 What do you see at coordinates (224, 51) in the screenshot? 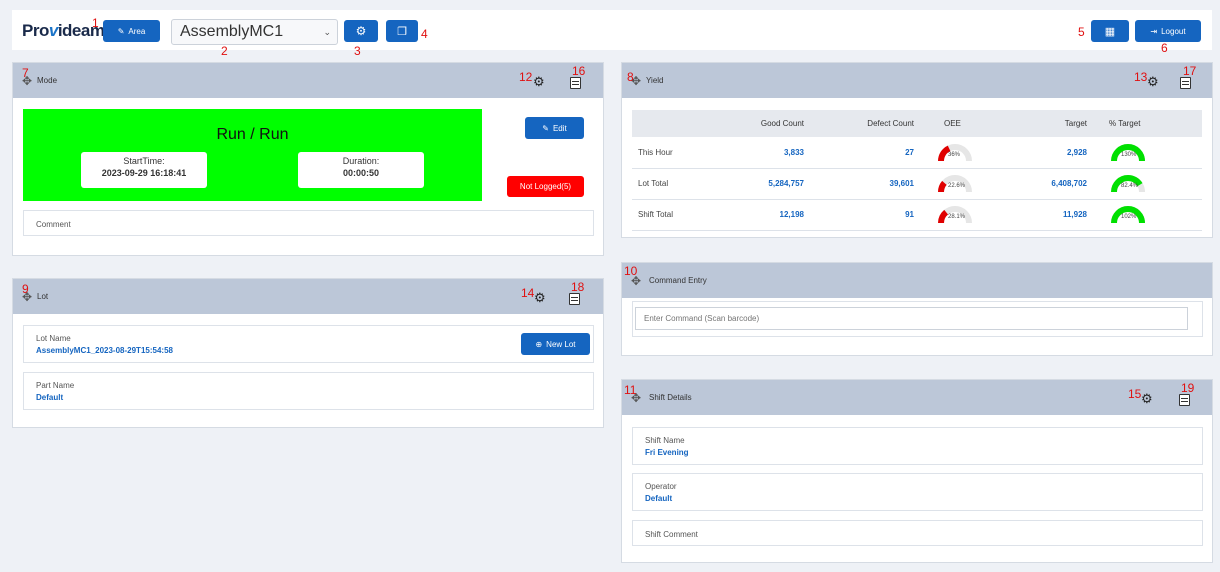
I see `marker-2: 2` at bounding box center [224, 51].